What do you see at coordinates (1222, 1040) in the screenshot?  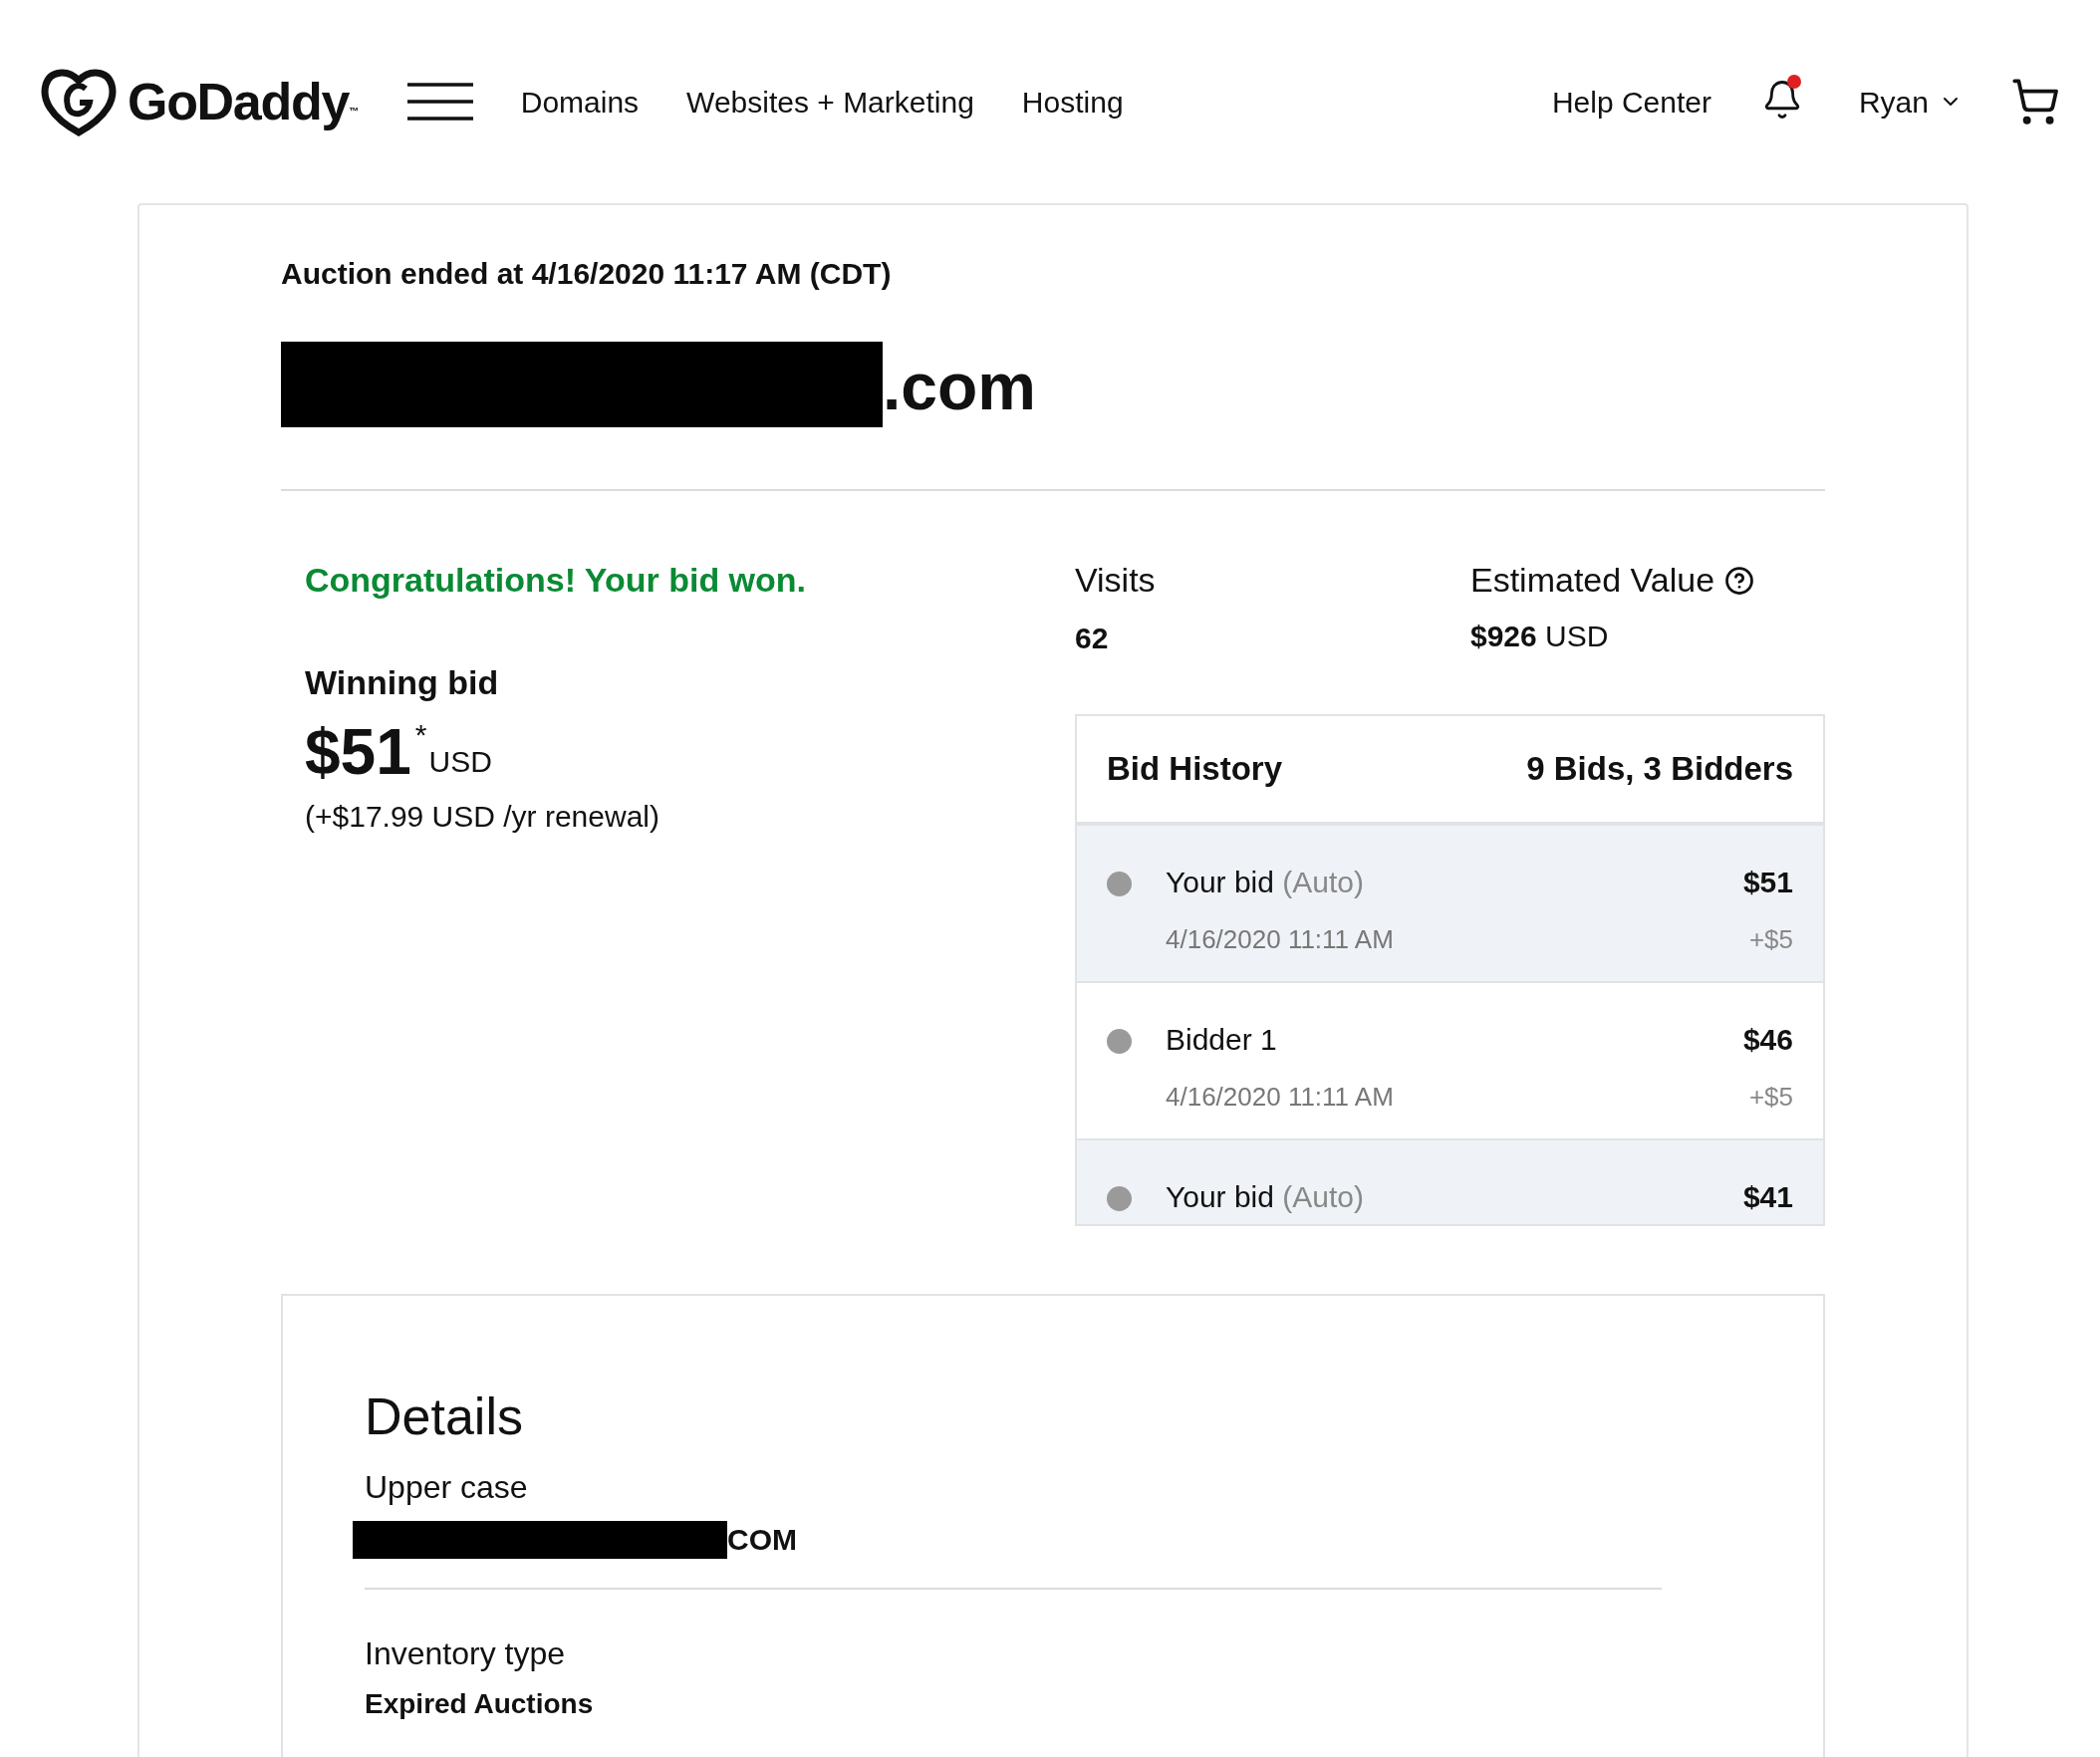 I see `bidder-name: Bidder 1` at bounding box center [1222, 1040].